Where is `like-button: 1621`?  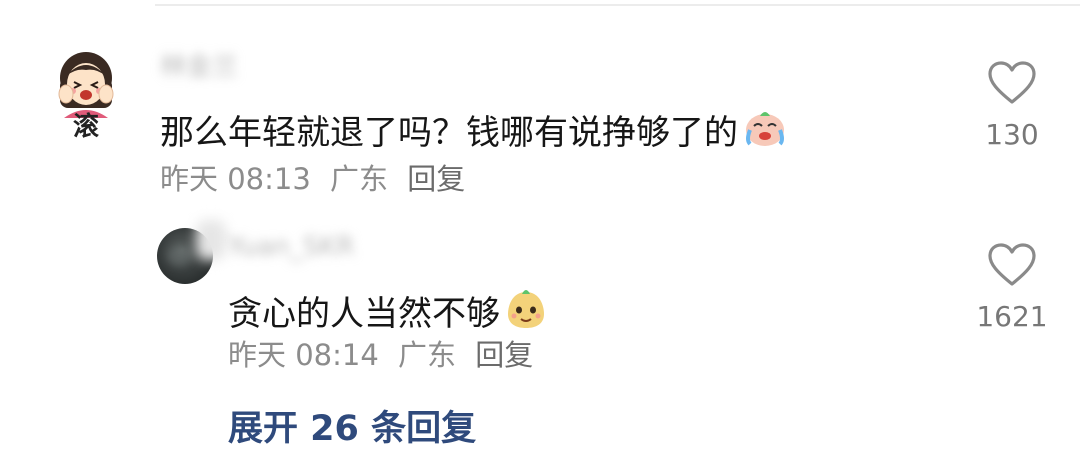
like-button: 1621 is located at coordinates (1012, 287).